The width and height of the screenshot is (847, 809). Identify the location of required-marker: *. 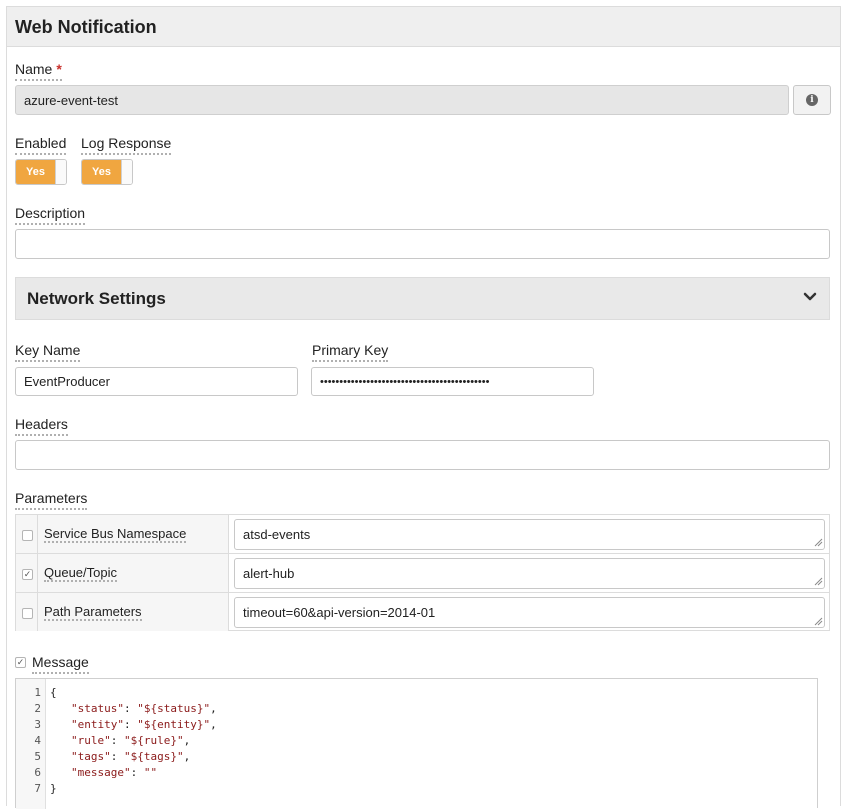
(59, 69).